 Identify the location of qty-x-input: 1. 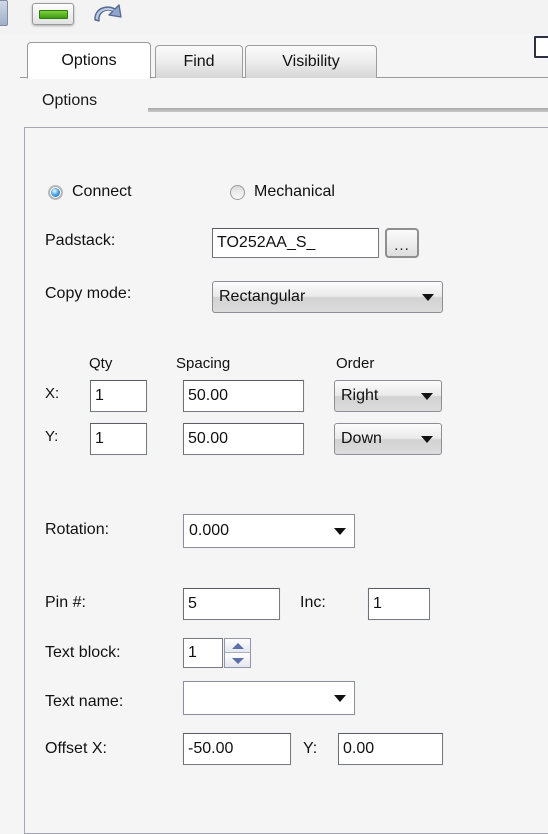
(118, 396).